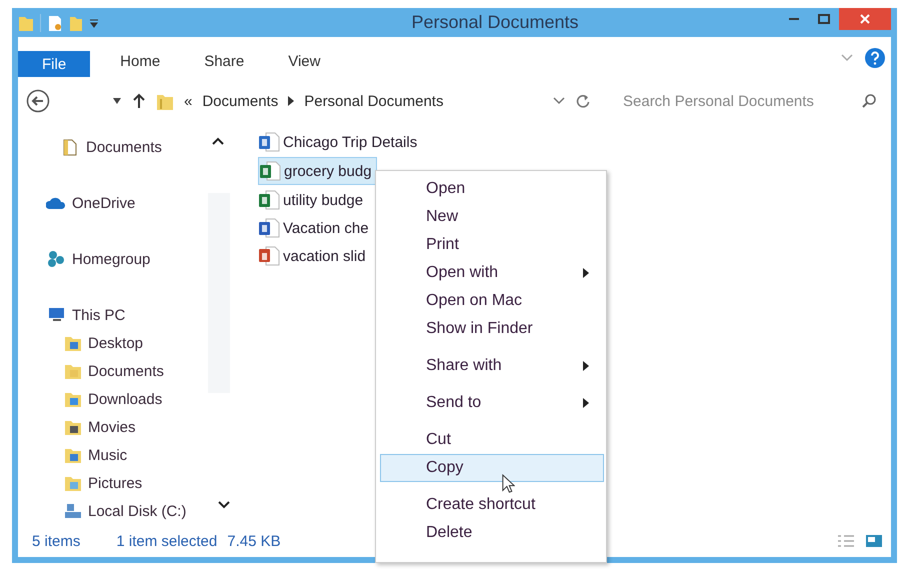 This screenshot has width=904, height=569. Describe the element at coordinates (492, 366) in the screenshot. I see `menu-item: Share with` at that location.